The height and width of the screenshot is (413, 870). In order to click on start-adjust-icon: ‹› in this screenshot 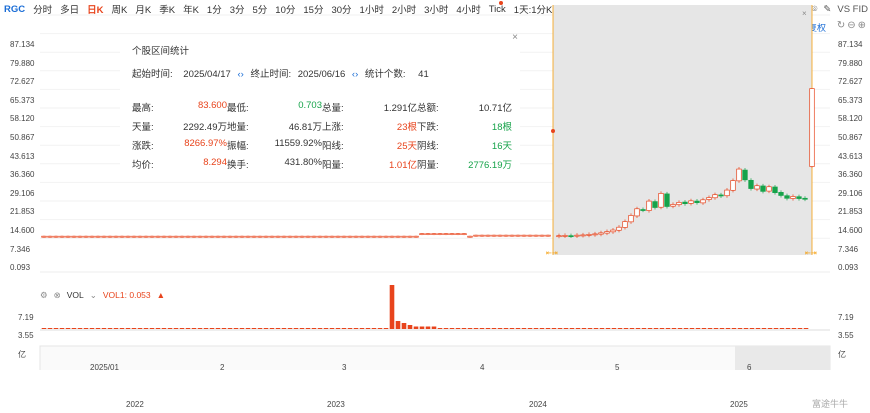, I will do `click(240, 74)`.